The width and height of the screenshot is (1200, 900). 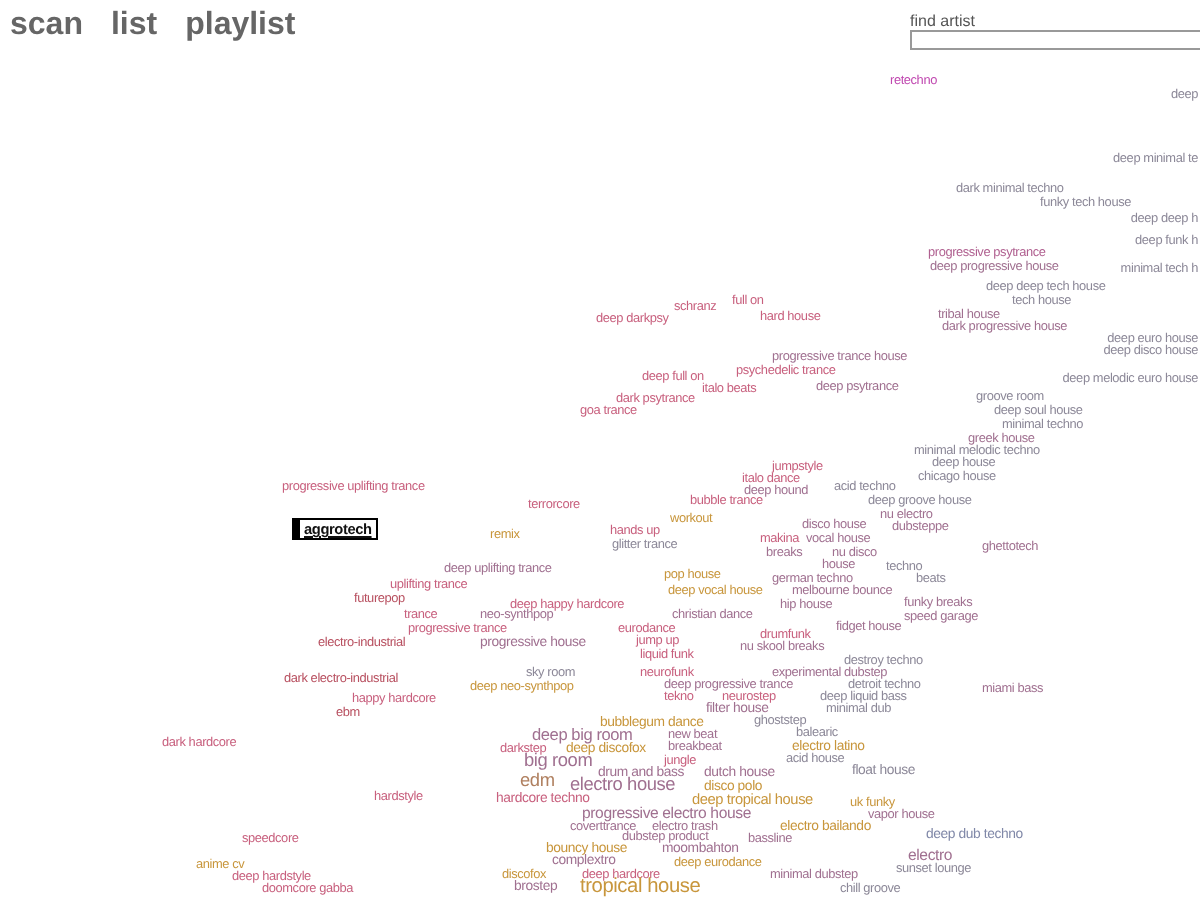 What do you see at coordinates (537, 781) in the screenshot?
I see `genre-label: edm` at bounding box center [537, 781].